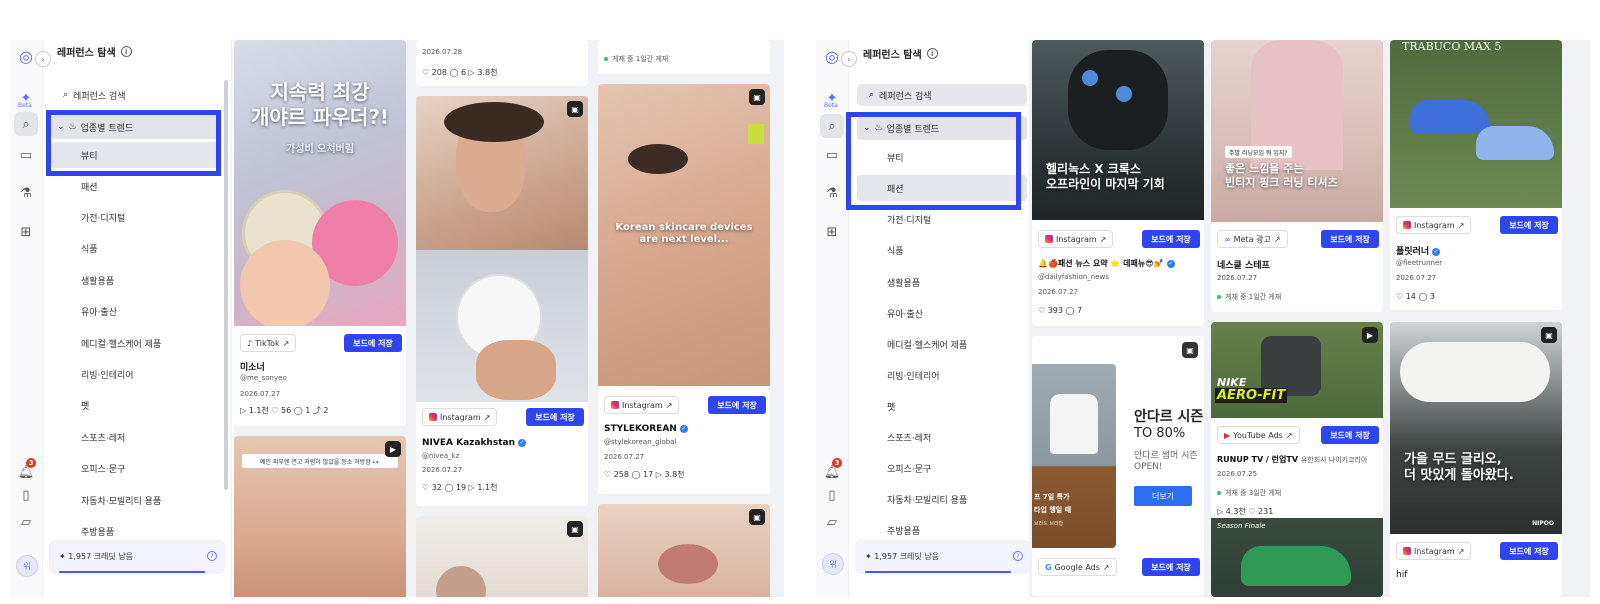 The width and height of the screenshot is (1600, 604). What do you see at coordinates (1163, 496) in the screenshot?
I see `more-button: 더보기` at bounding box center [1163, 496].